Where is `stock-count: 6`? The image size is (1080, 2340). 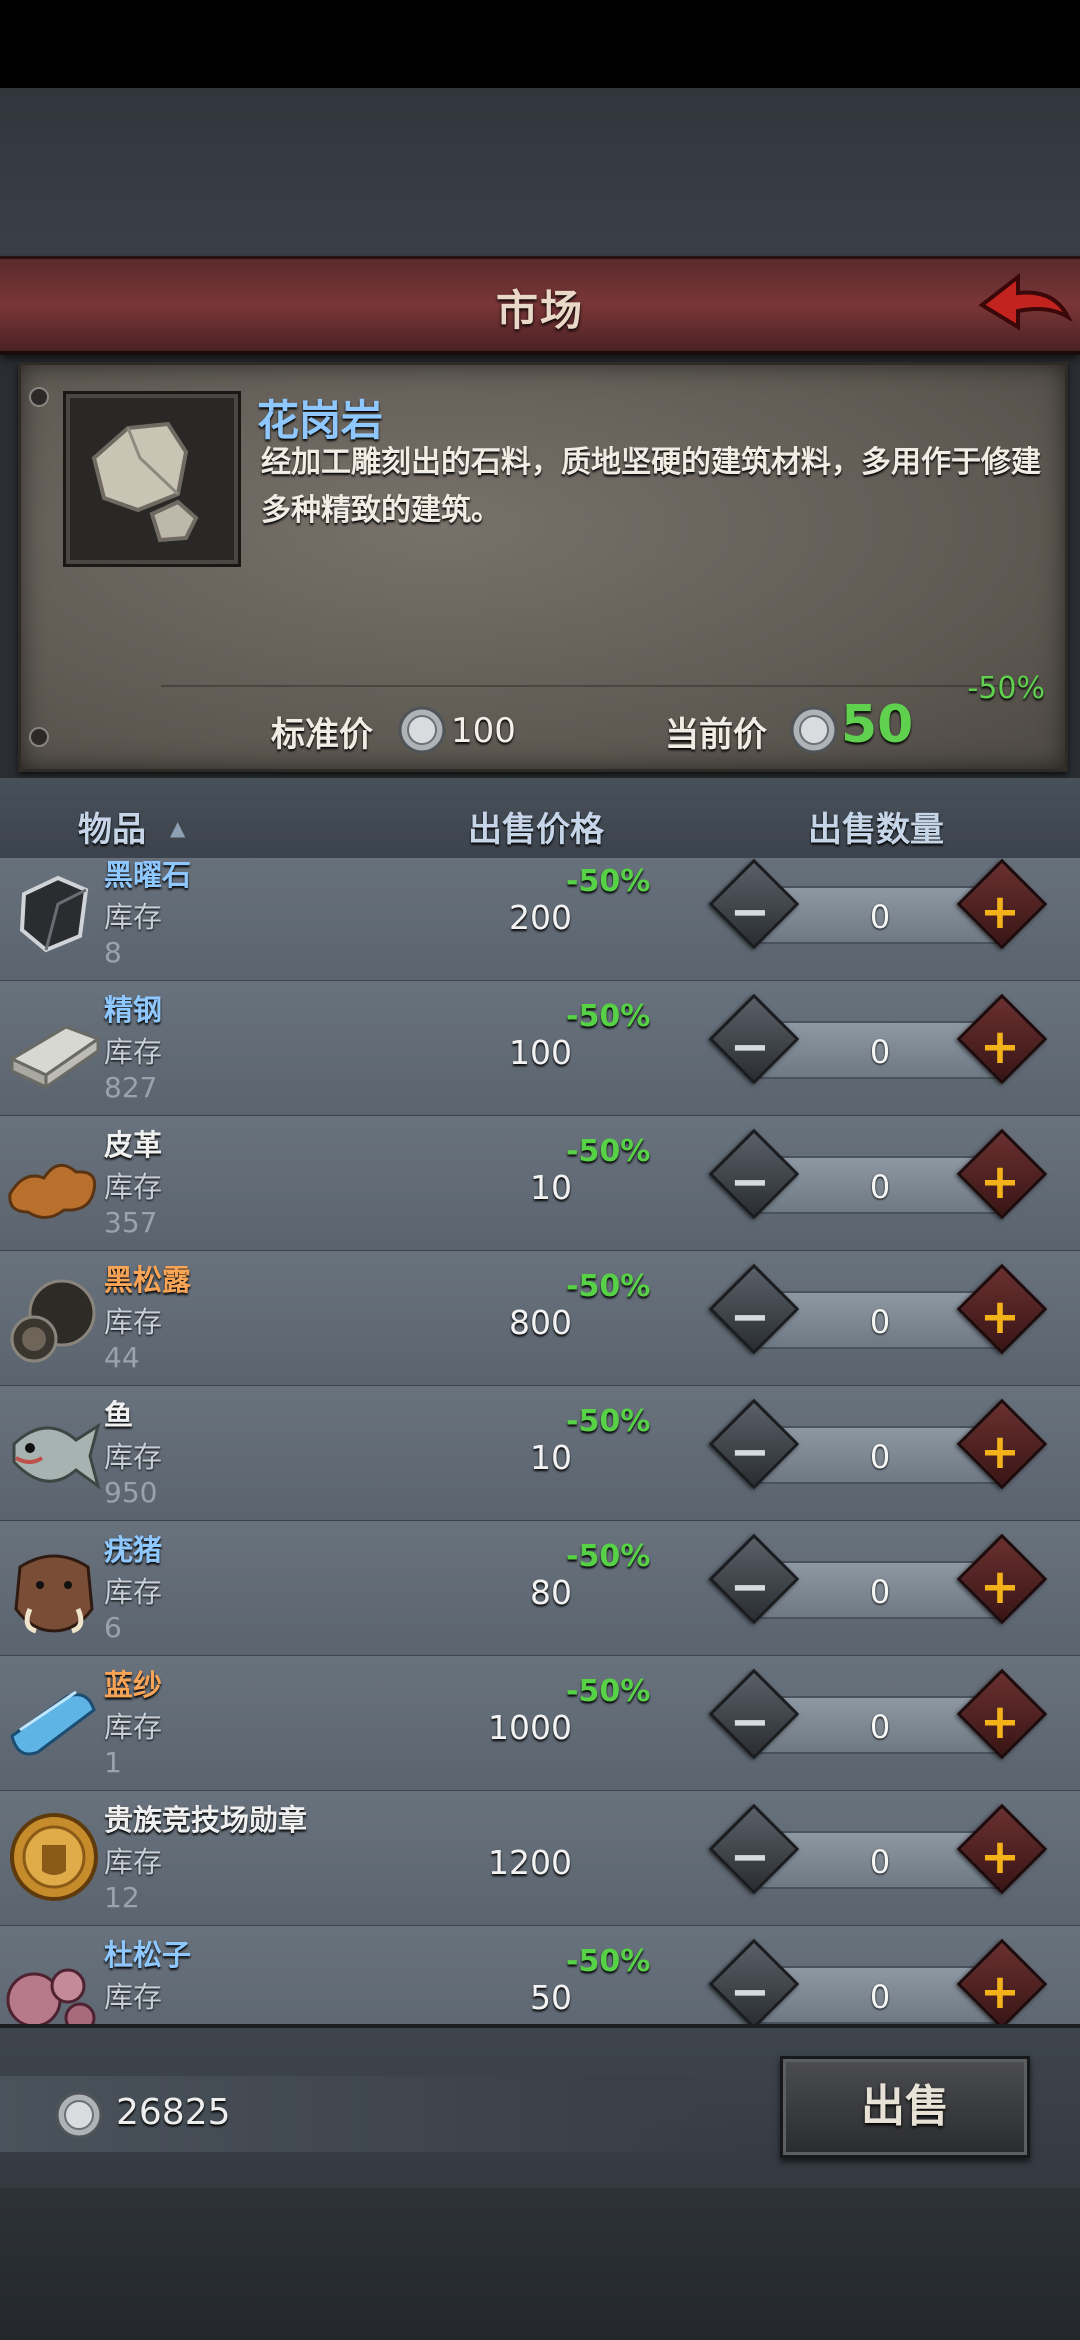
stock-count: 6 is located at coordinates (113, 1627).